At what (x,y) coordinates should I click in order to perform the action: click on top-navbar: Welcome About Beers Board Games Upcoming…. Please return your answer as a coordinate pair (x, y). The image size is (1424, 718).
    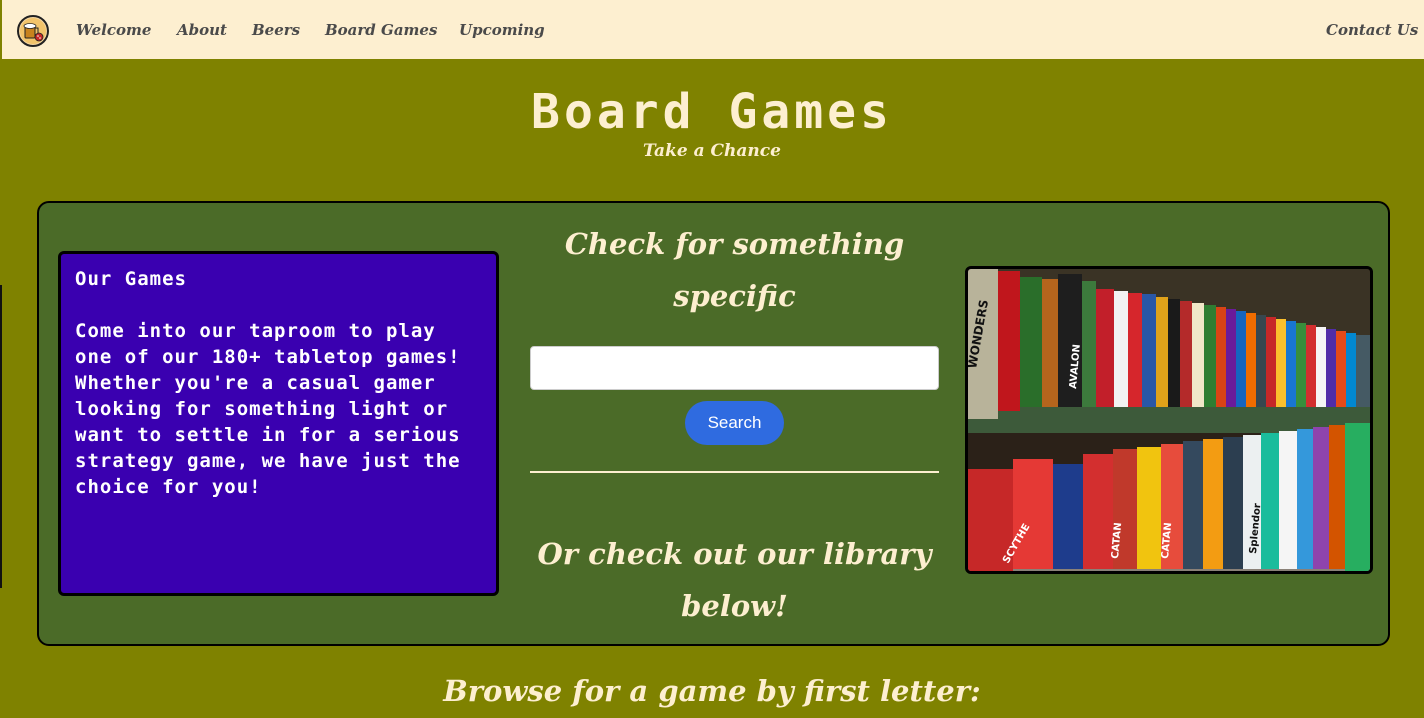
    Looking at the image, I should click on (713, 29).